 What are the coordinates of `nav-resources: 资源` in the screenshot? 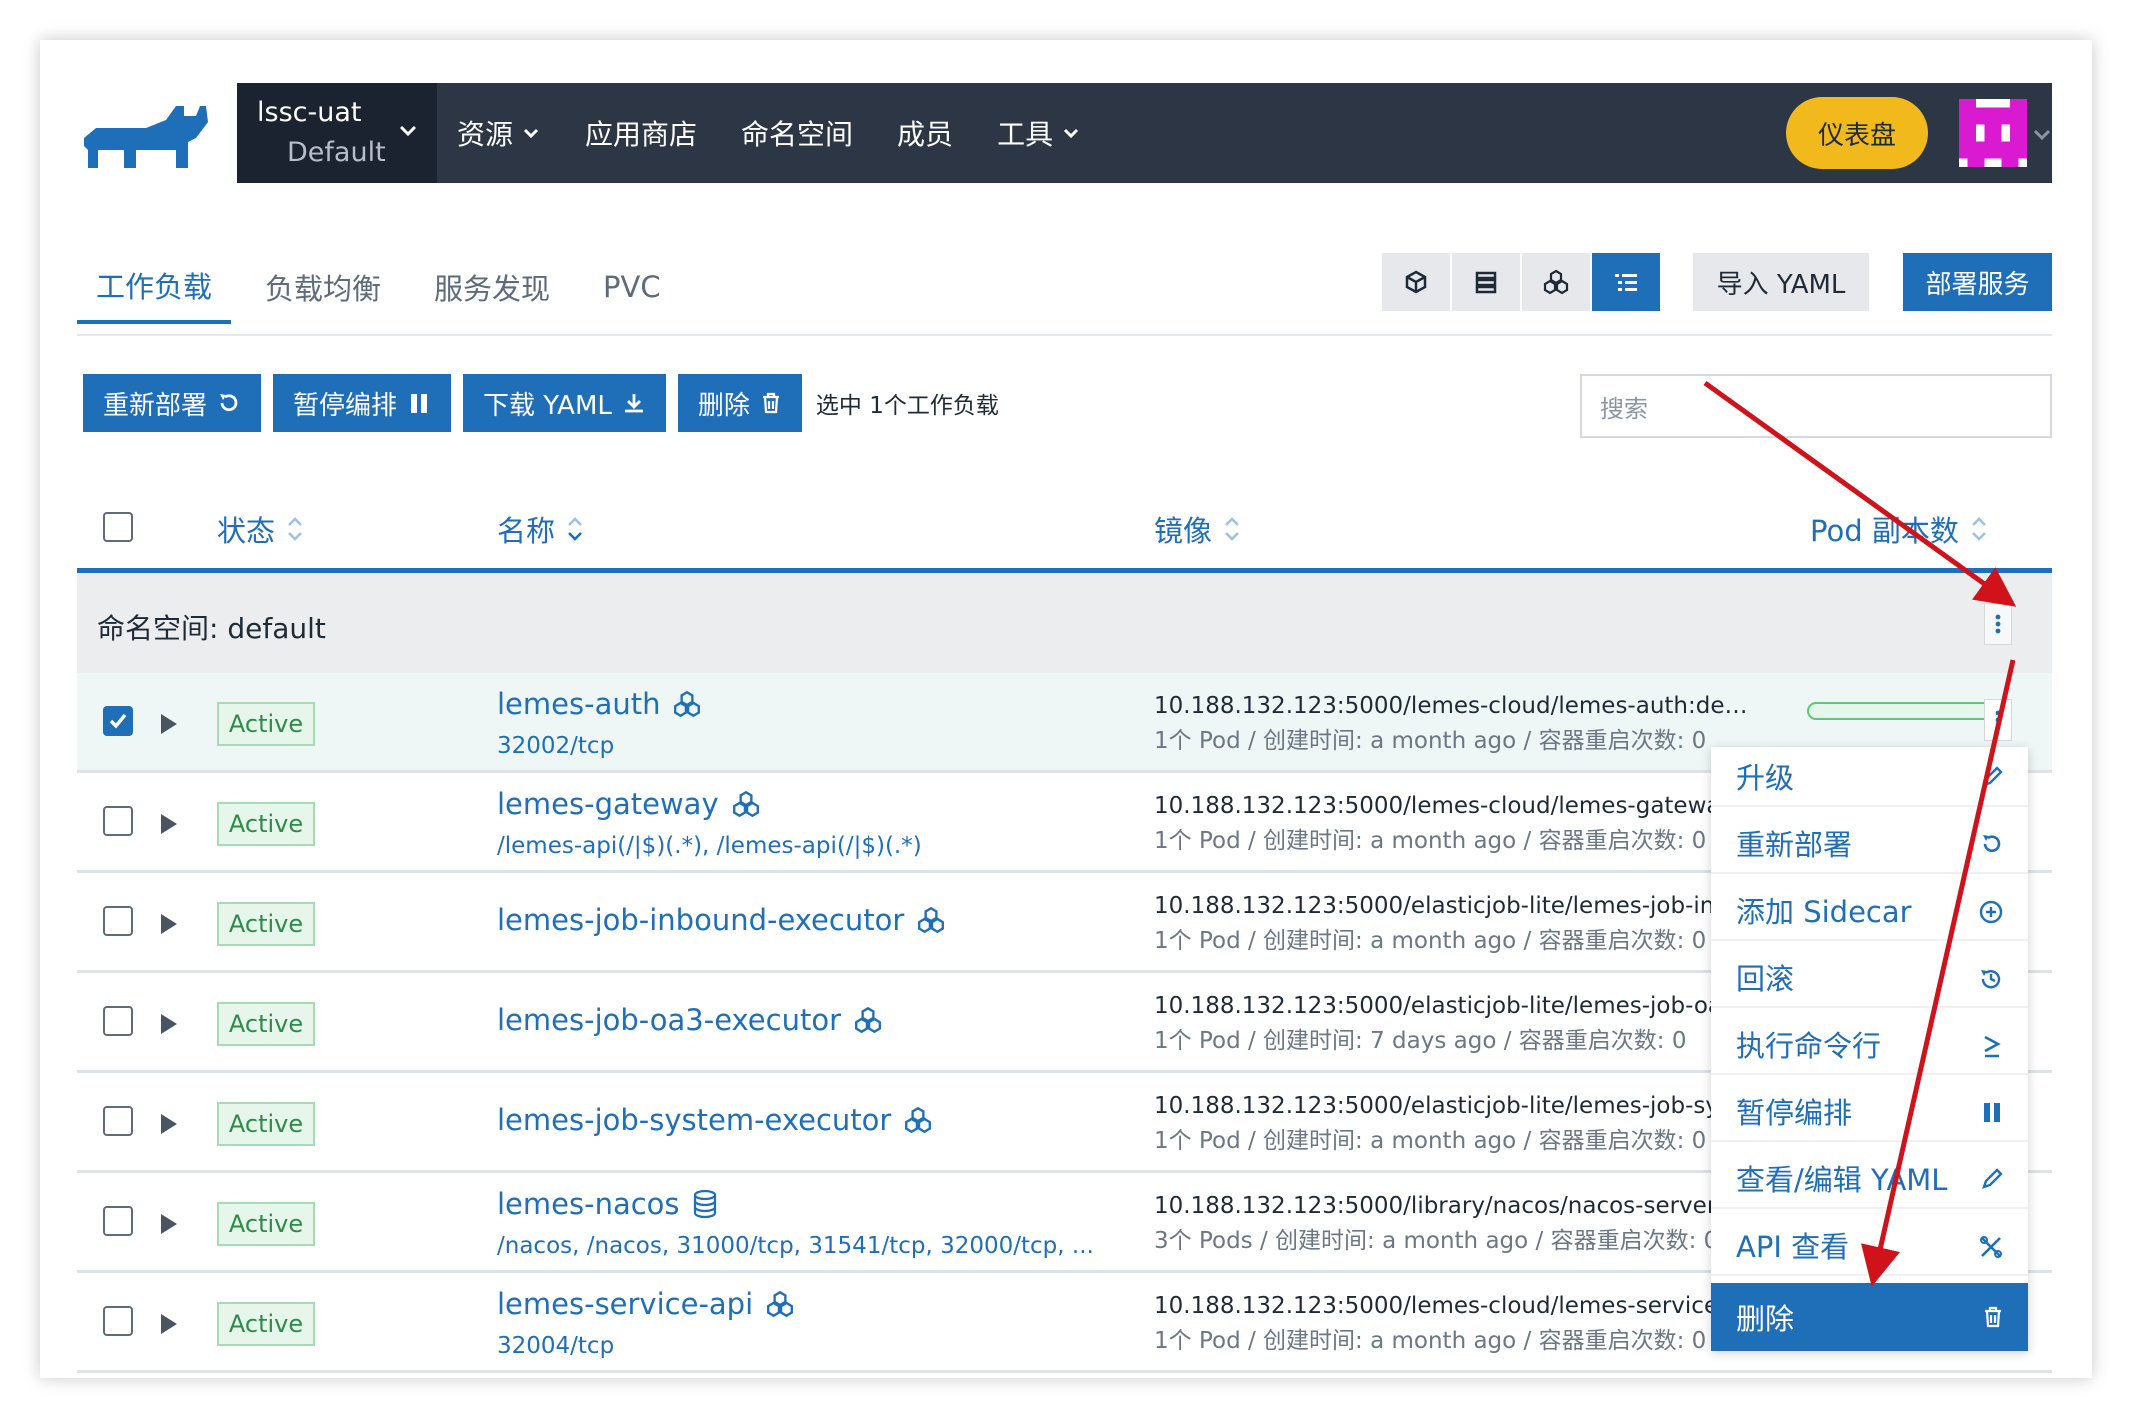 It's located at (499, 133).